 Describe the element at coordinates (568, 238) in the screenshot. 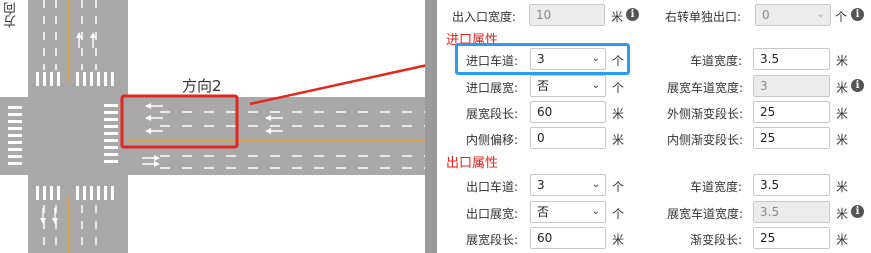

I see `exit-widen-length-input: 60` at that location.